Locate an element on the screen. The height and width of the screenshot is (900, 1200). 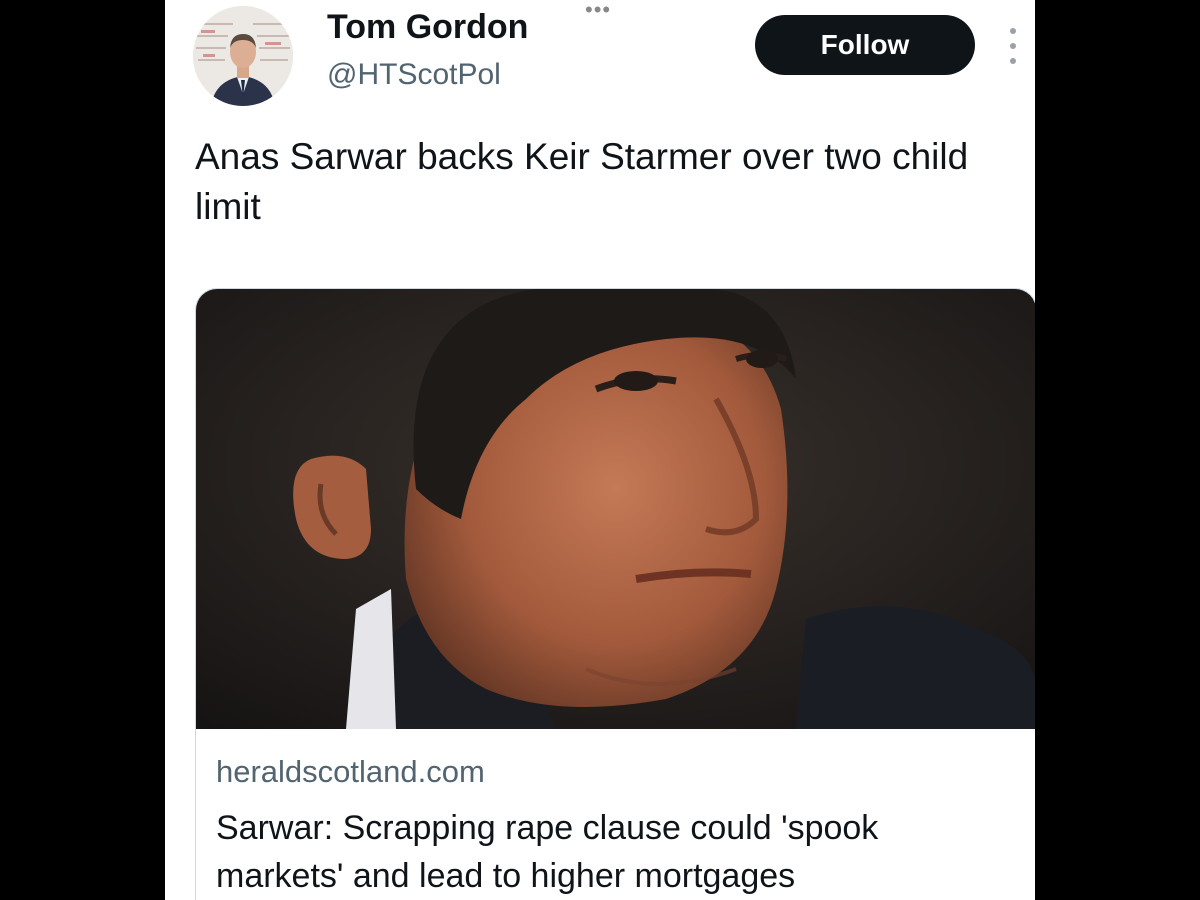
avatar-image is located at coordinates (243, 56).